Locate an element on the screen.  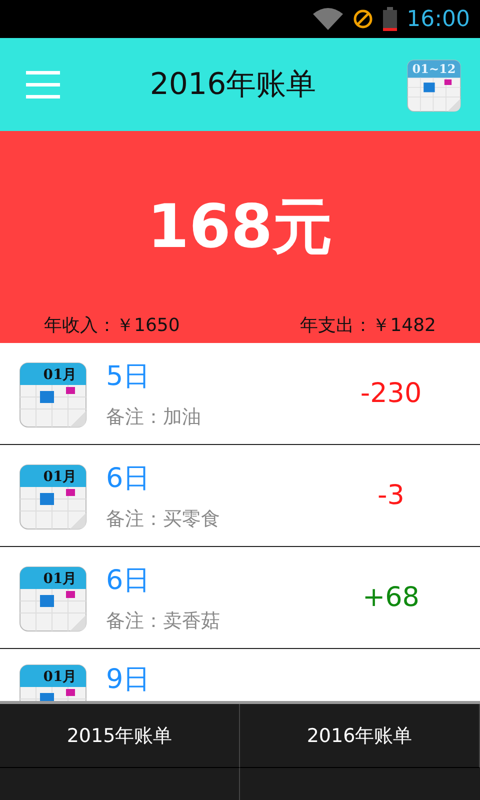
battery-icon is located at coordinates (389, 19).